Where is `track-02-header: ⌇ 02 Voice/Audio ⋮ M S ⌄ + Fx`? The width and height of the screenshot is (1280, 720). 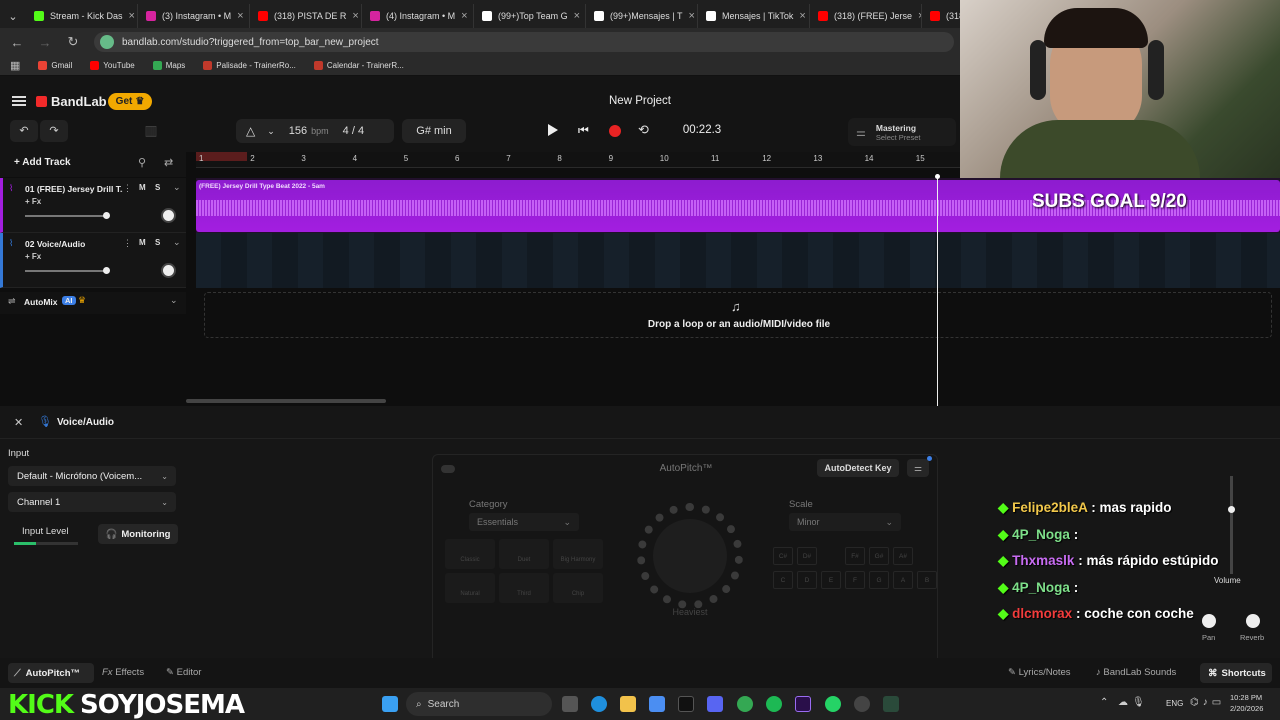 track-02-header: ⌇ 02 Voice/Audio ⋮ M S ⌄ + Fx is located at coordinates (93, 260).